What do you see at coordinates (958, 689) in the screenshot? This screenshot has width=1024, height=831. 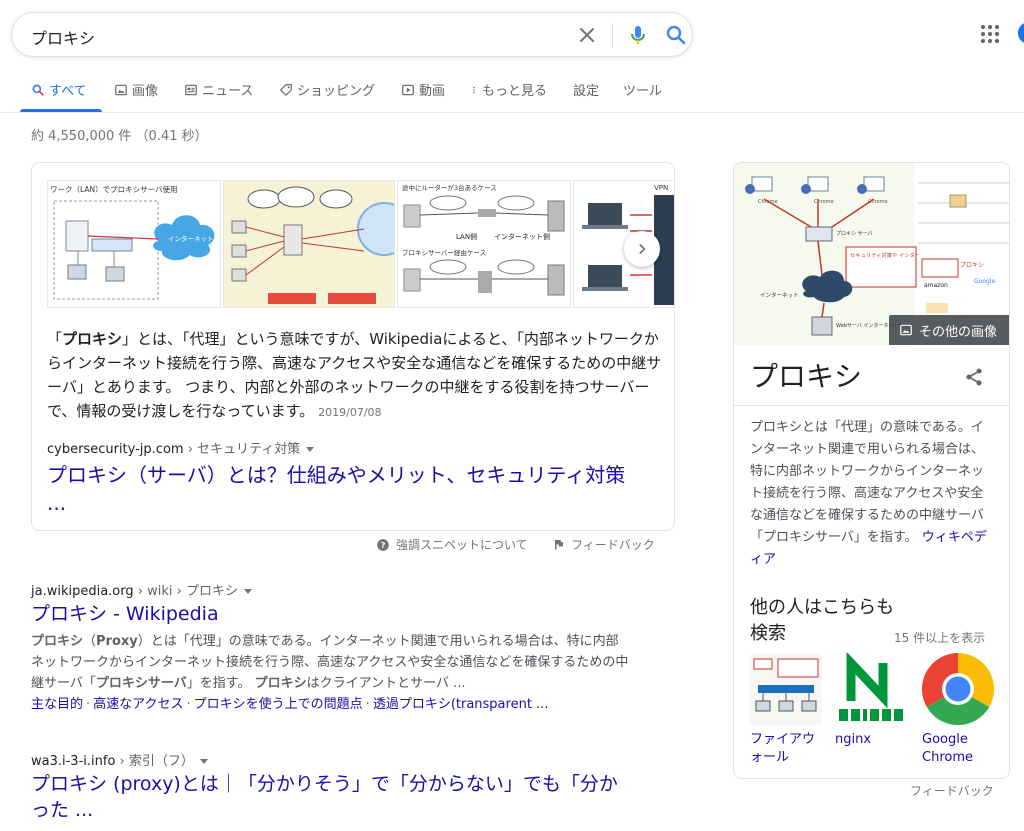 I see `chrome-logo` at bounding box center [958, 689].